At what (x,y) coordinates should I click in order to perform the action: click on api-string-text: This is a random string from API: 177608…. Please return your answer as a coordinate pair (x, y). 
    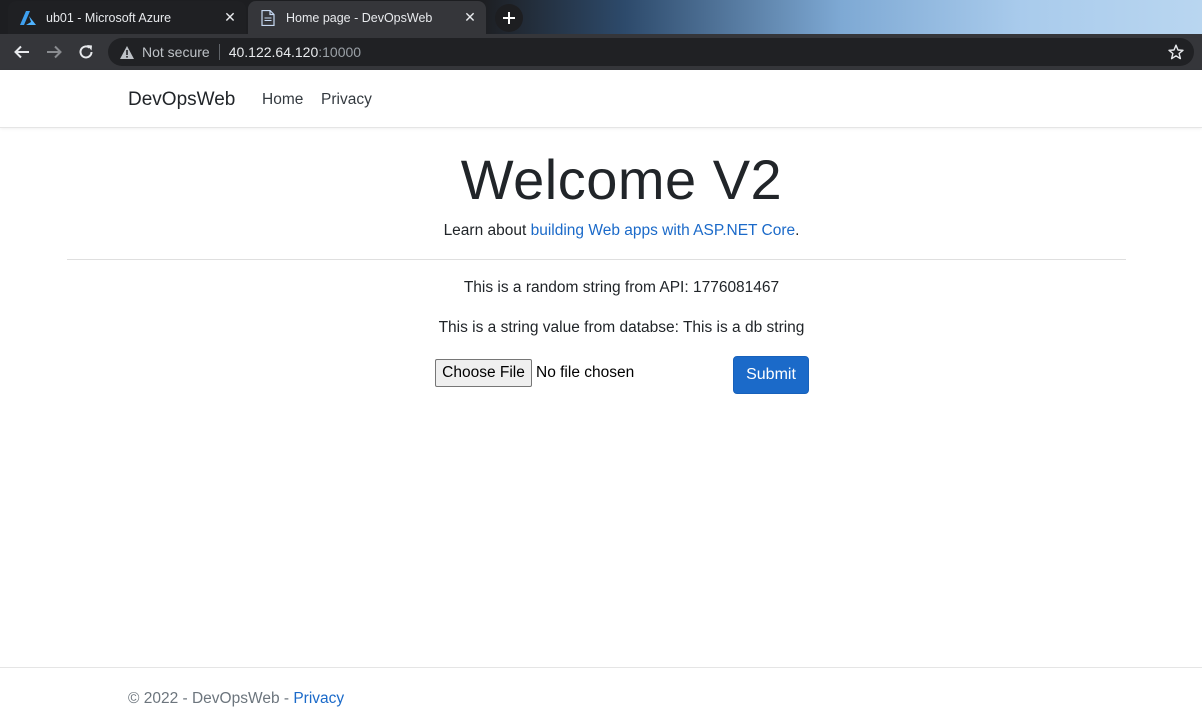
    Looking at the image, I should click on (621, 287).